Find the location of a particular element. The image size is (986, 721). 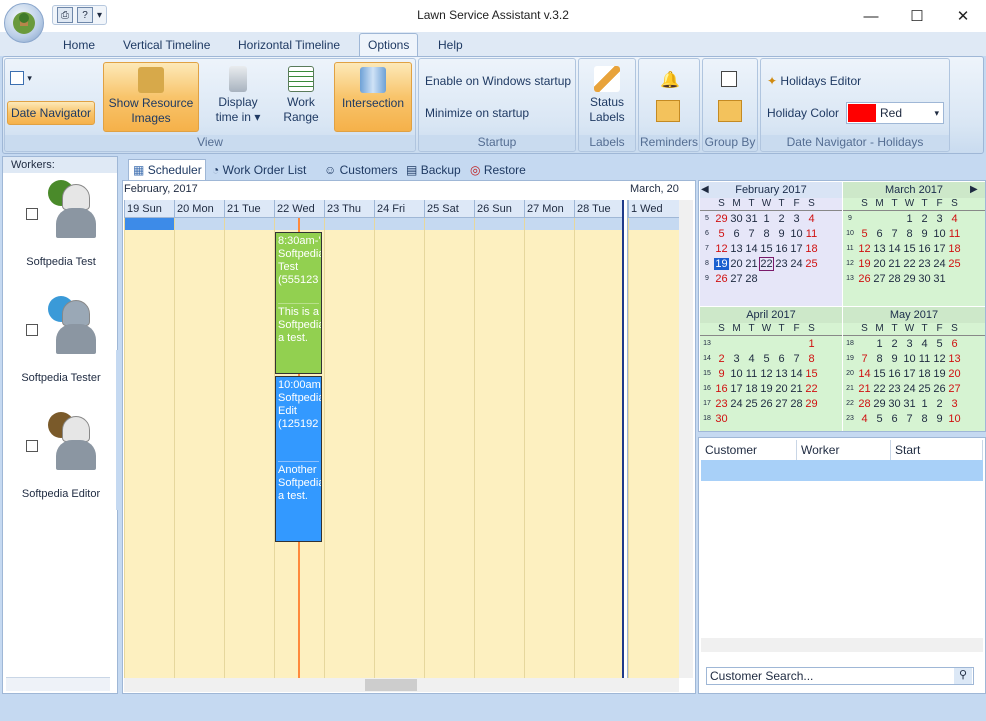

tab-customers: ☺ Customers is located at coordinates (361, 170).